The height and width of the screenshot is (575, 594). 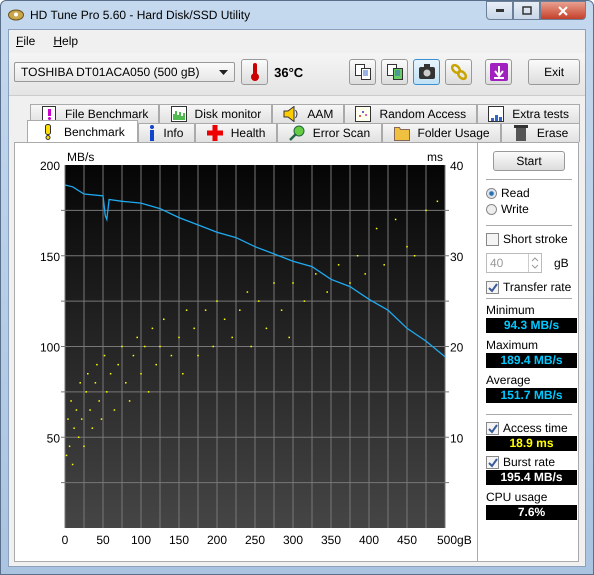 I want to click on x-tick-label: 0, so click(x=65, y=540).